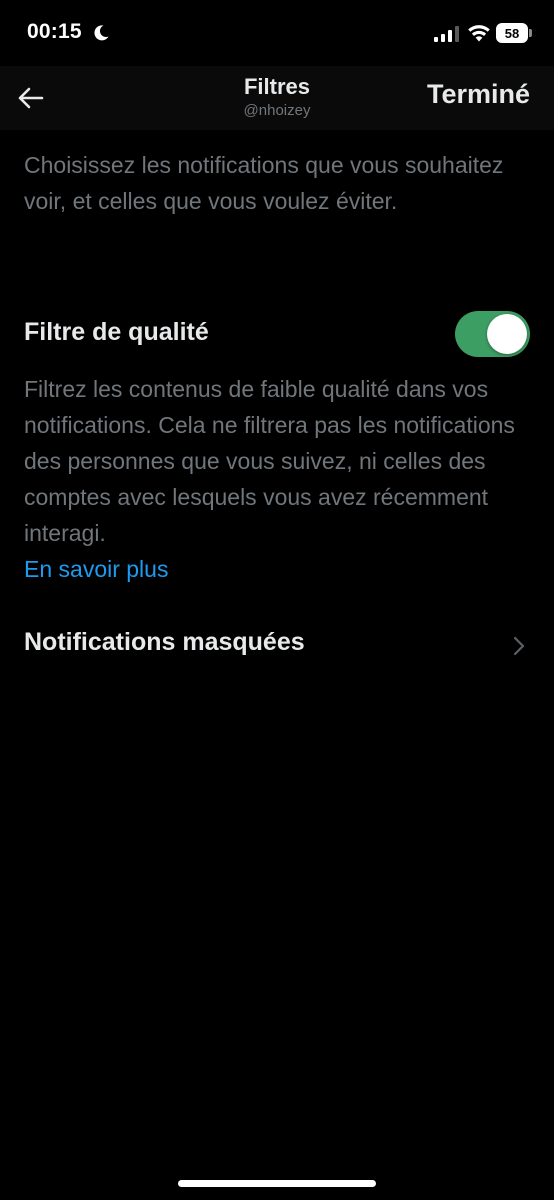 The width and height of the screenshot is (554, 1200). I want to click on arrow-left-icon, so click(31, 98).